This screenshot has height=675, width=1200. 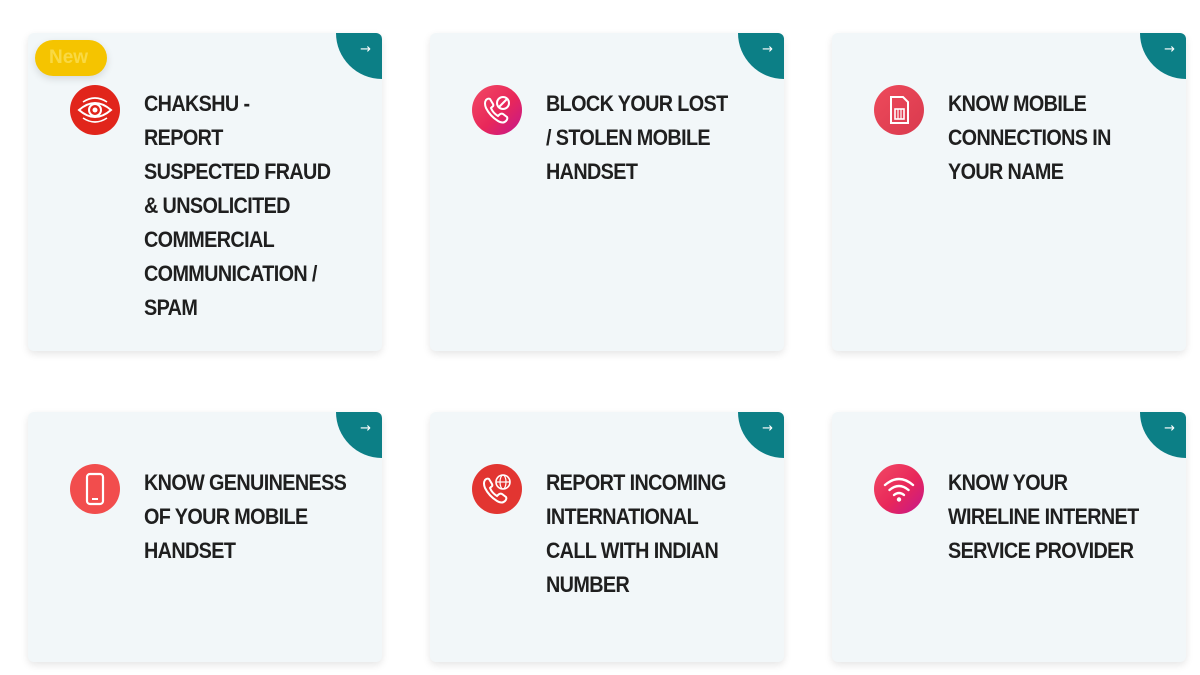 What do you see at coordinates (899, 110) in the screenshot?
I see `sim-card-icon` at bounding box center [899, 110].